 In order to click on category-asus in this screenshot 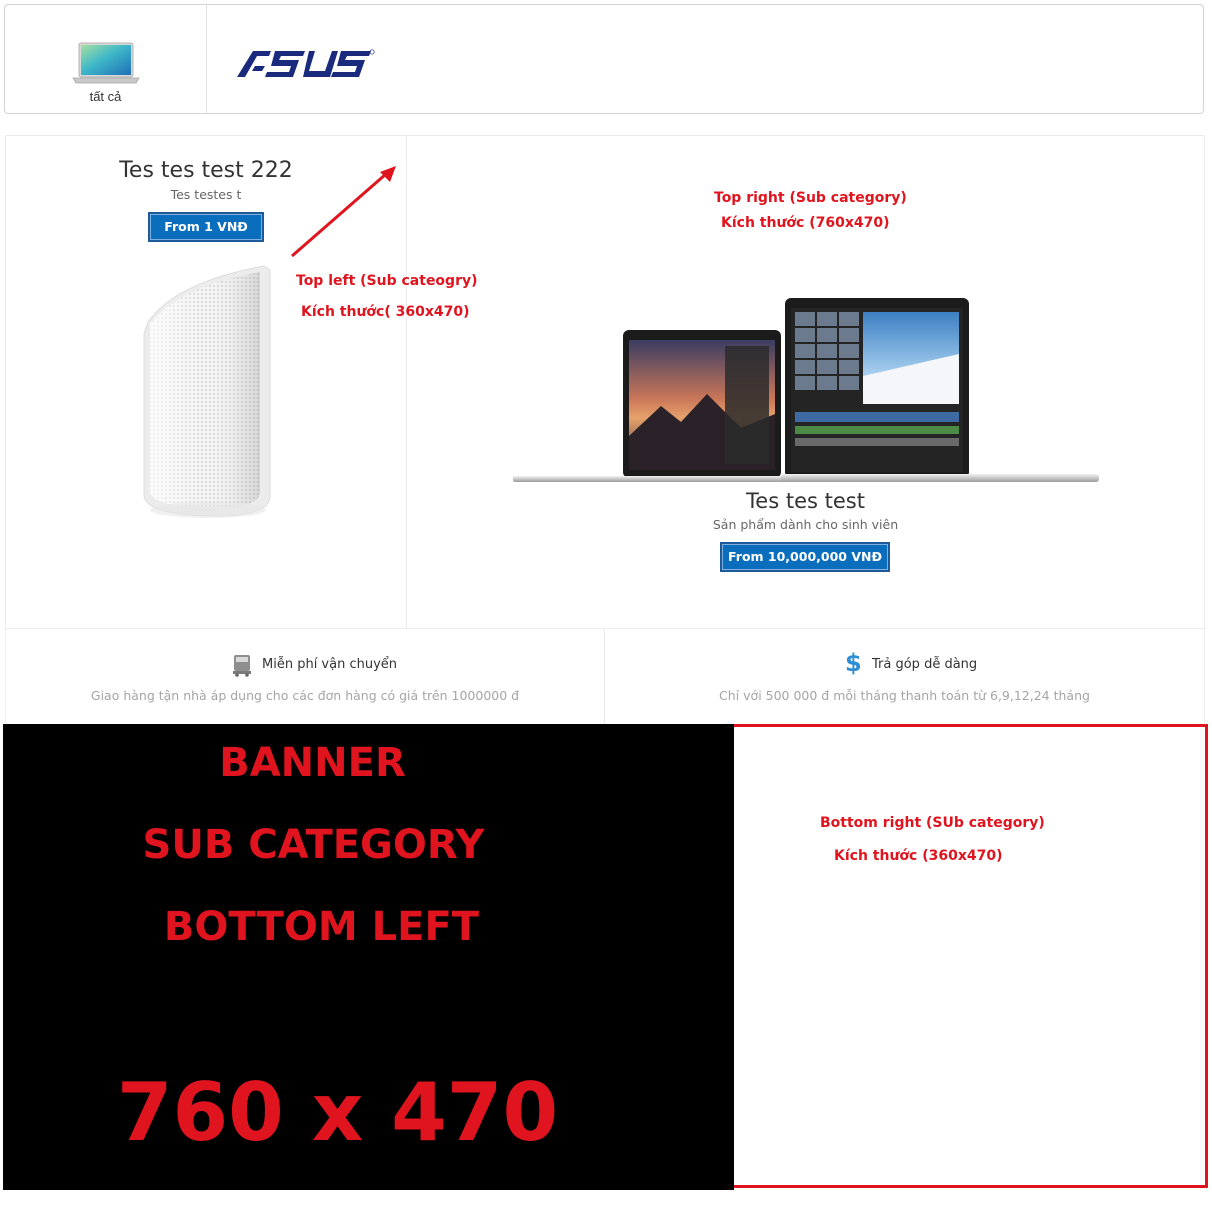, I will do `click(305, 65)`.